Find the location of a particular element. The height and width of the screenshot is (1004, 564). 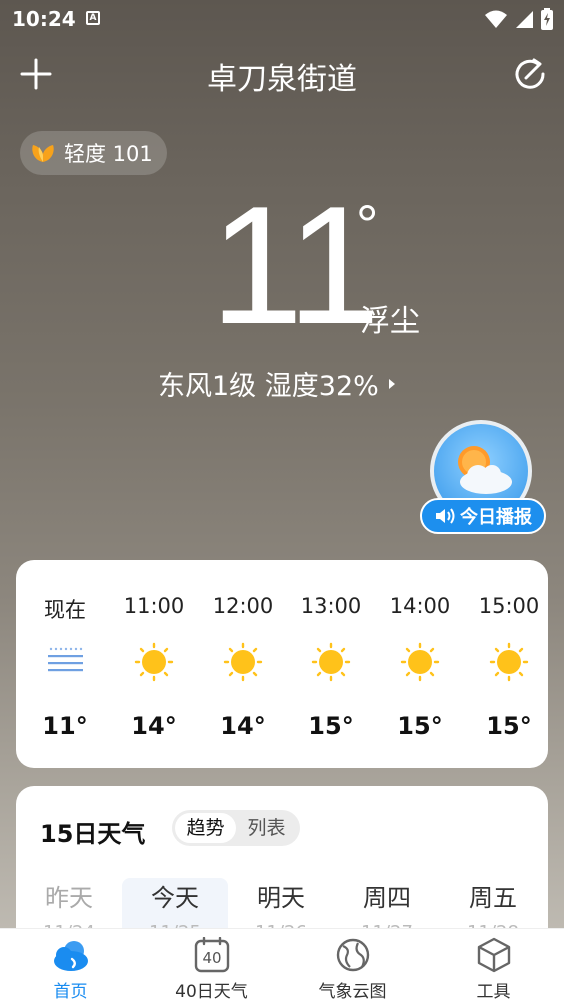

wifi-icon is located at coordinates (496, 19).